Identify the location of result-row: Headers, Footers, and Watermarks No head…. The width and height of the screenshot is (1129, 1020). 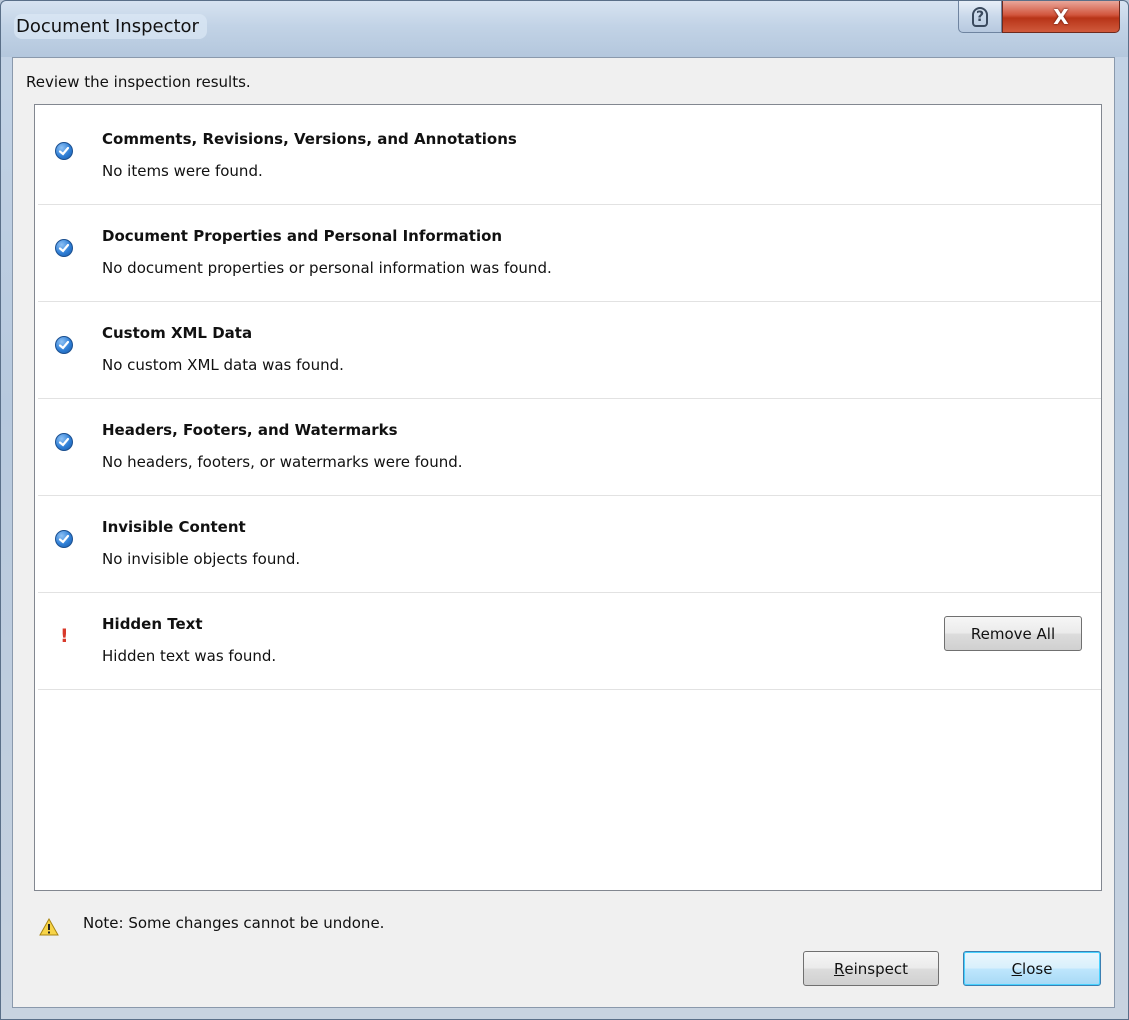
(569, 447).